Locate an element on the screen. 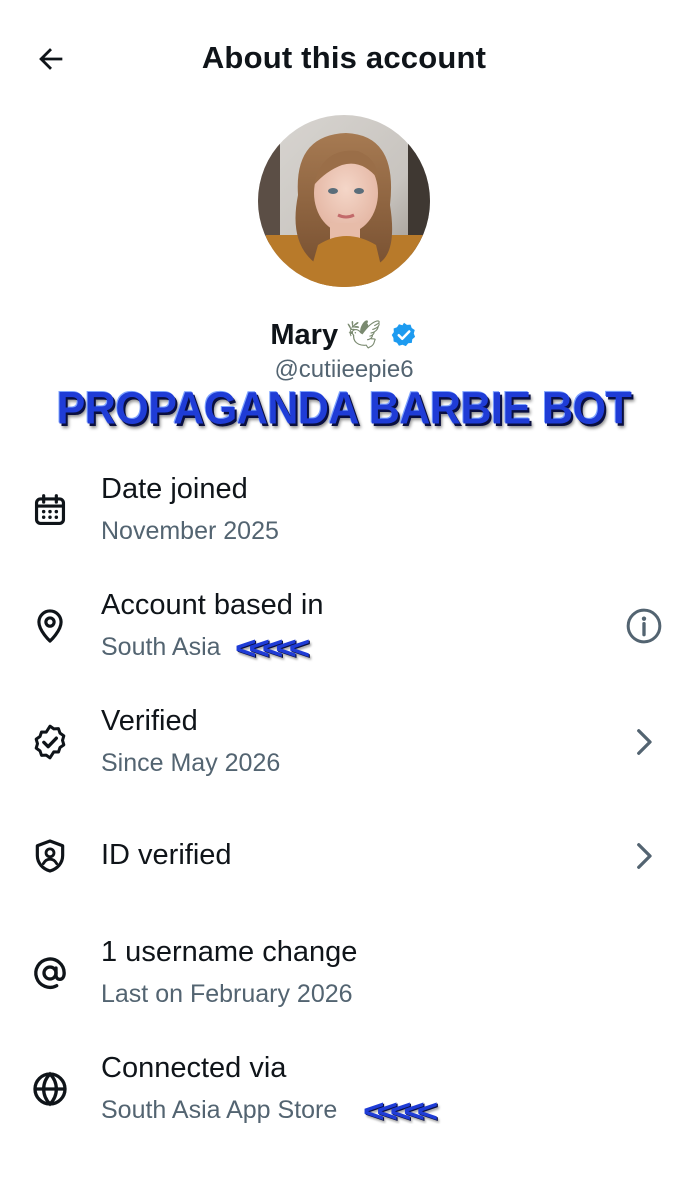 Image resolution: width=688 pixels, height=1200 pixels. row-value: South Asia App Store is located at coordinates (219, 1110).